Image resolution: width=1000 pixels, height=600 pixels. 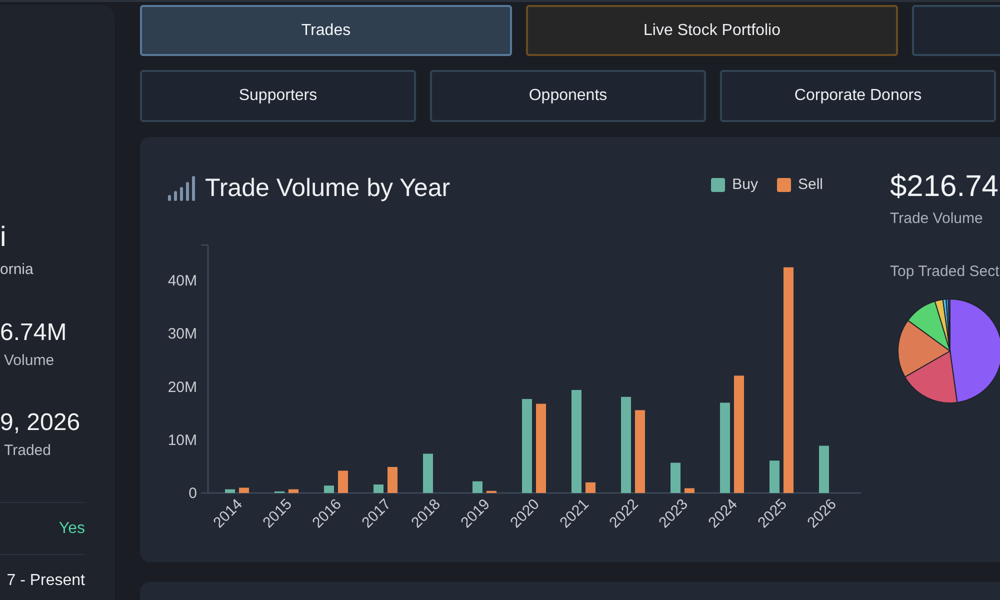 I want to click on summary-value: $216.74, so click(x=944, y=187).